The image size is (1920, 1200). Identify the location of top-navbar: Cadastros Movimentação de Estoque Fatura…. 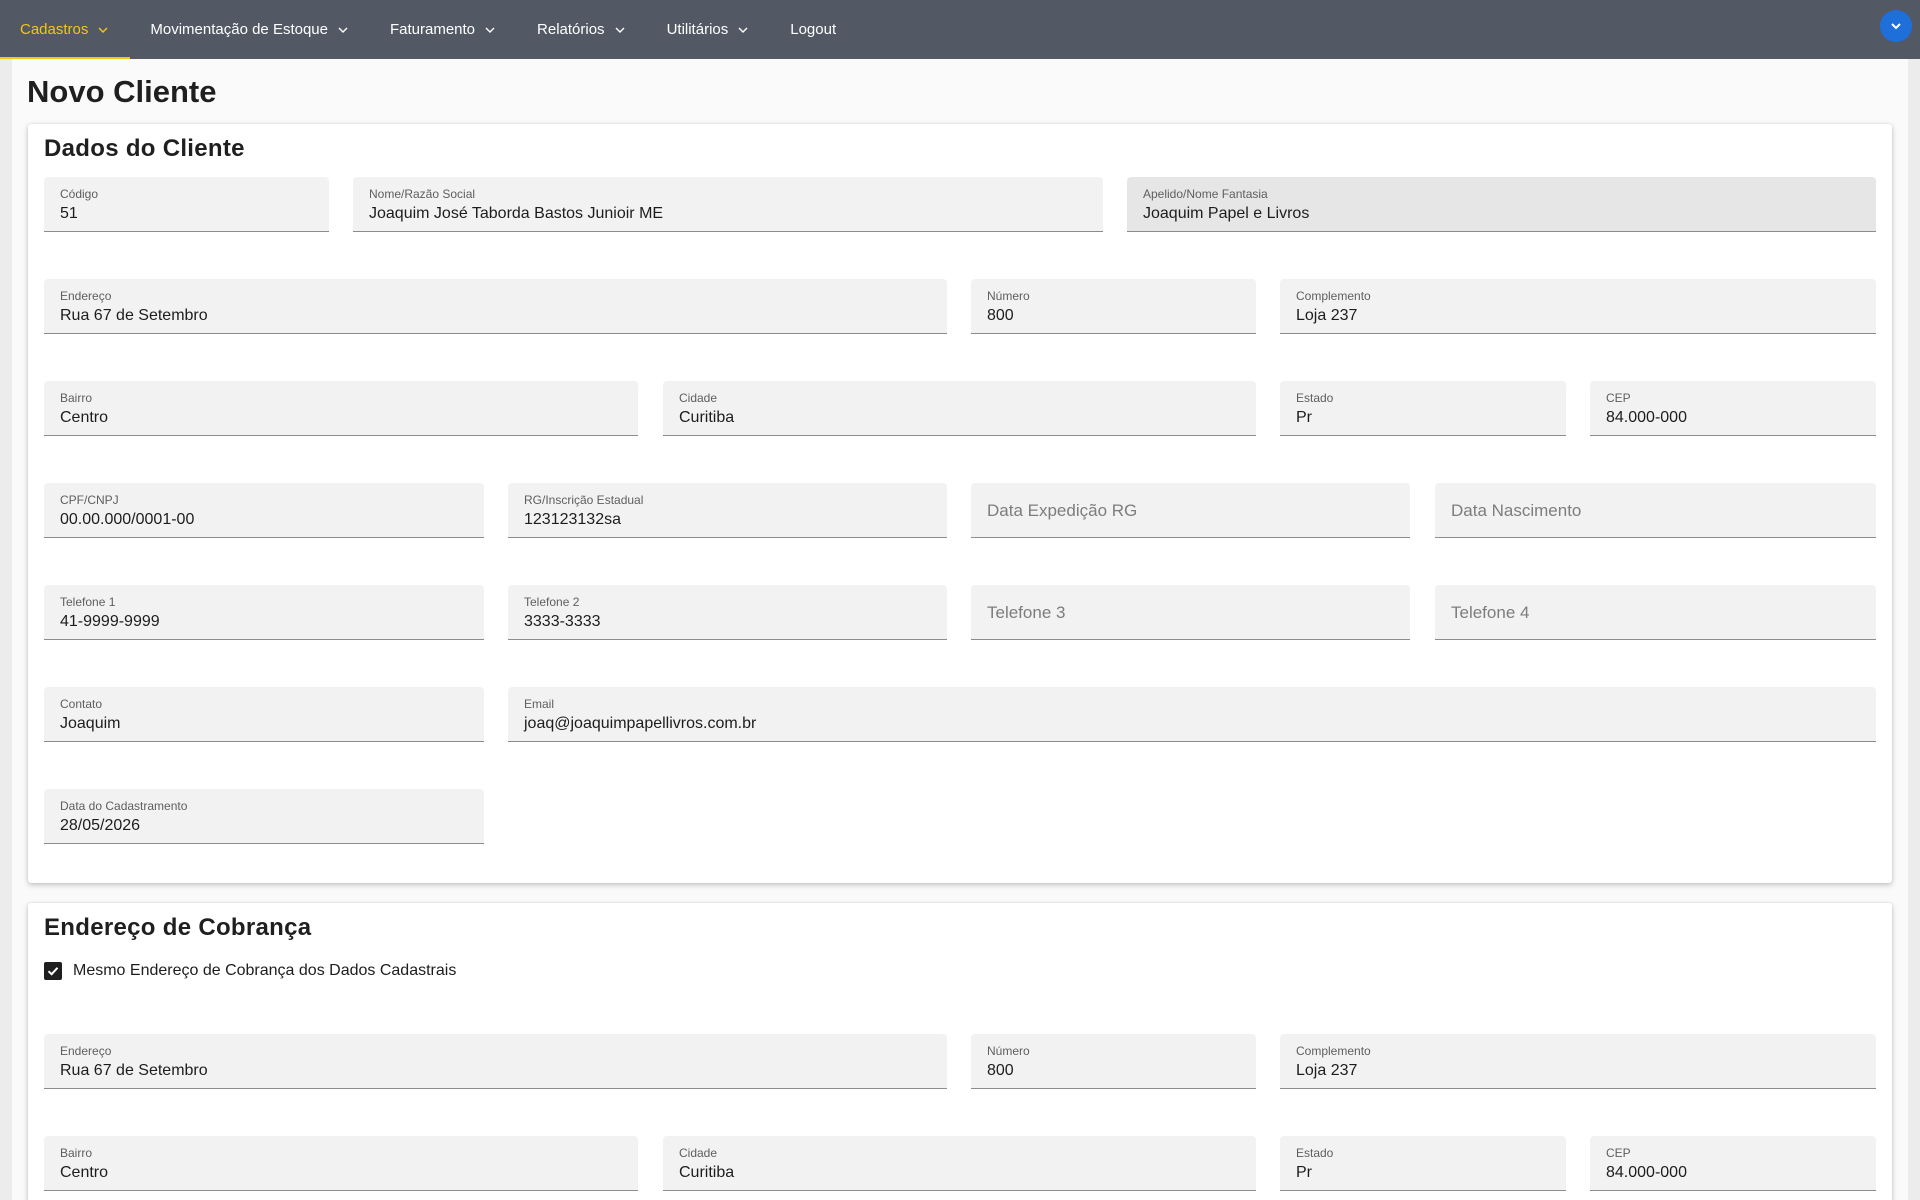
(960, 29).